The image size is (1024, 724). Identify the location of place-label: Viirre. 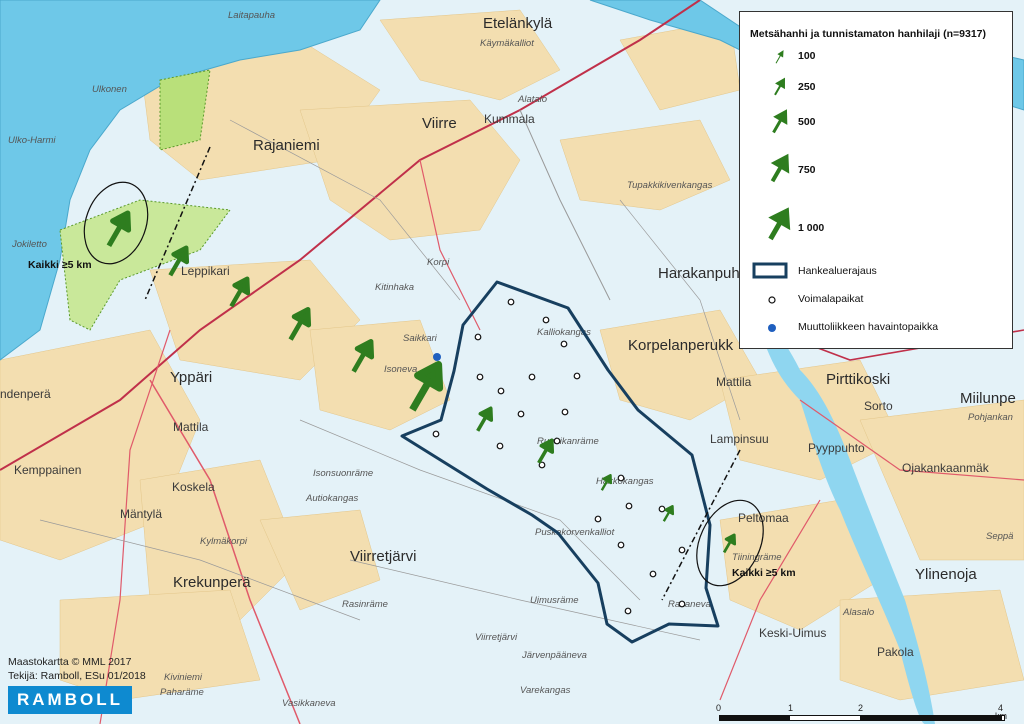
(439, 123).